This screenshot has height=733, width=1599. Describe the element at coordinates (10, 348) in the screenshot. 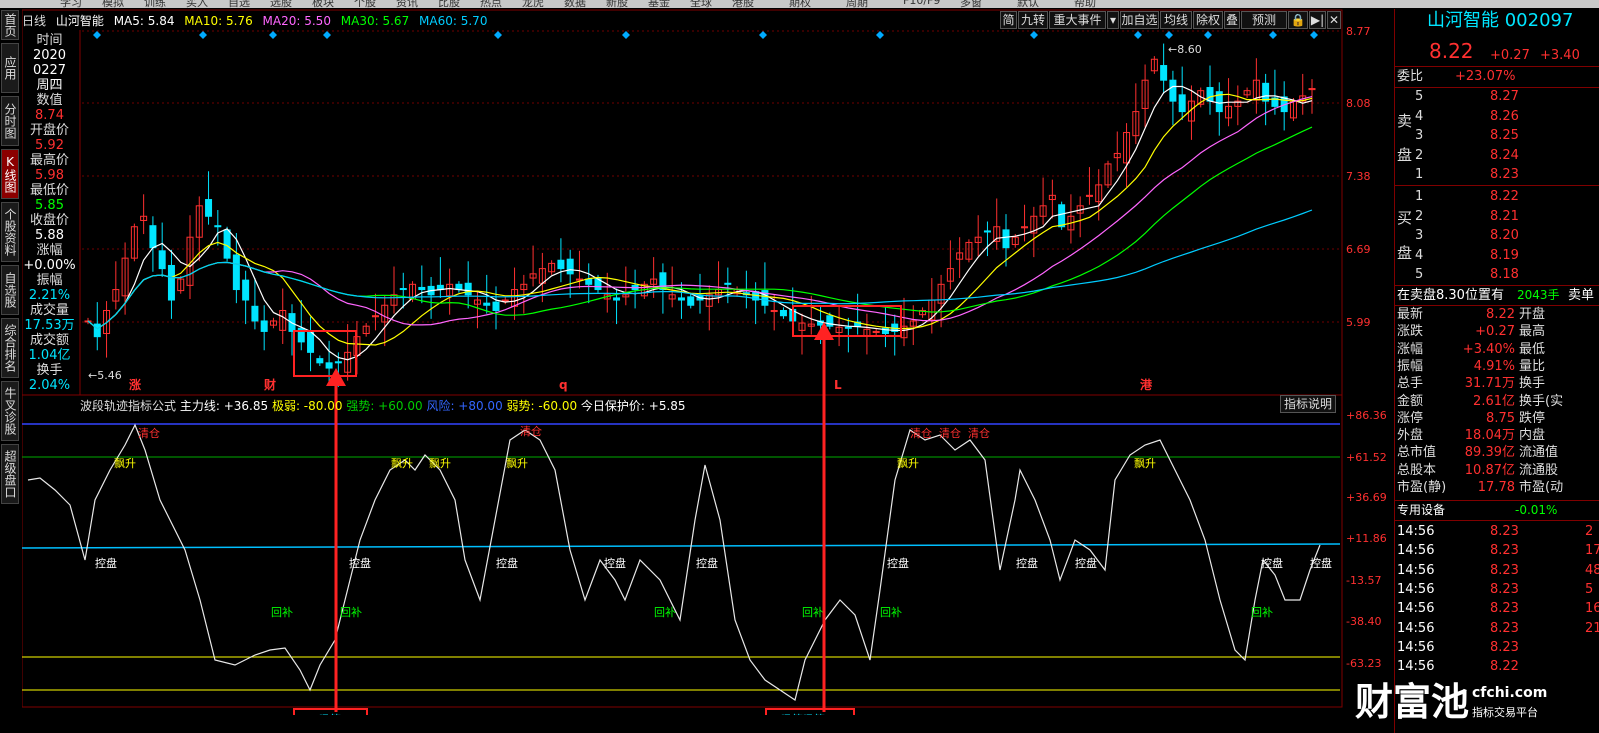

I see `left-nav-6: 综合排名` at that location.